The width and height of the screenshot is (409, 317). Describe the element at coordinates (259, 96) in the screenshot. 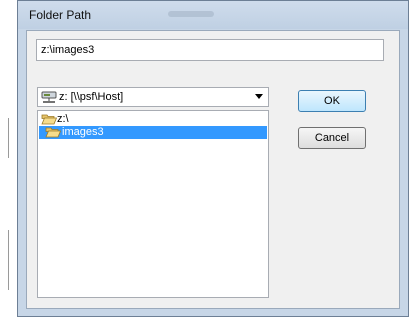

I see `chevron-down-icon` at that location.